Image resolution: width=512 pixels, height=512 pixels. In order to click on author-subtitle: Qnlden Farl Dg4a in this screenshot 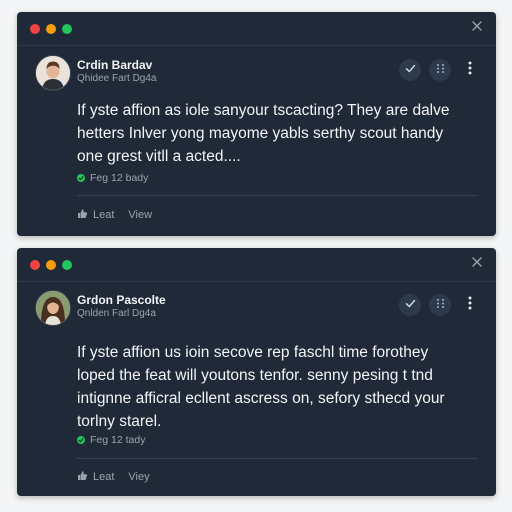, I will do `click(116, 313)`.